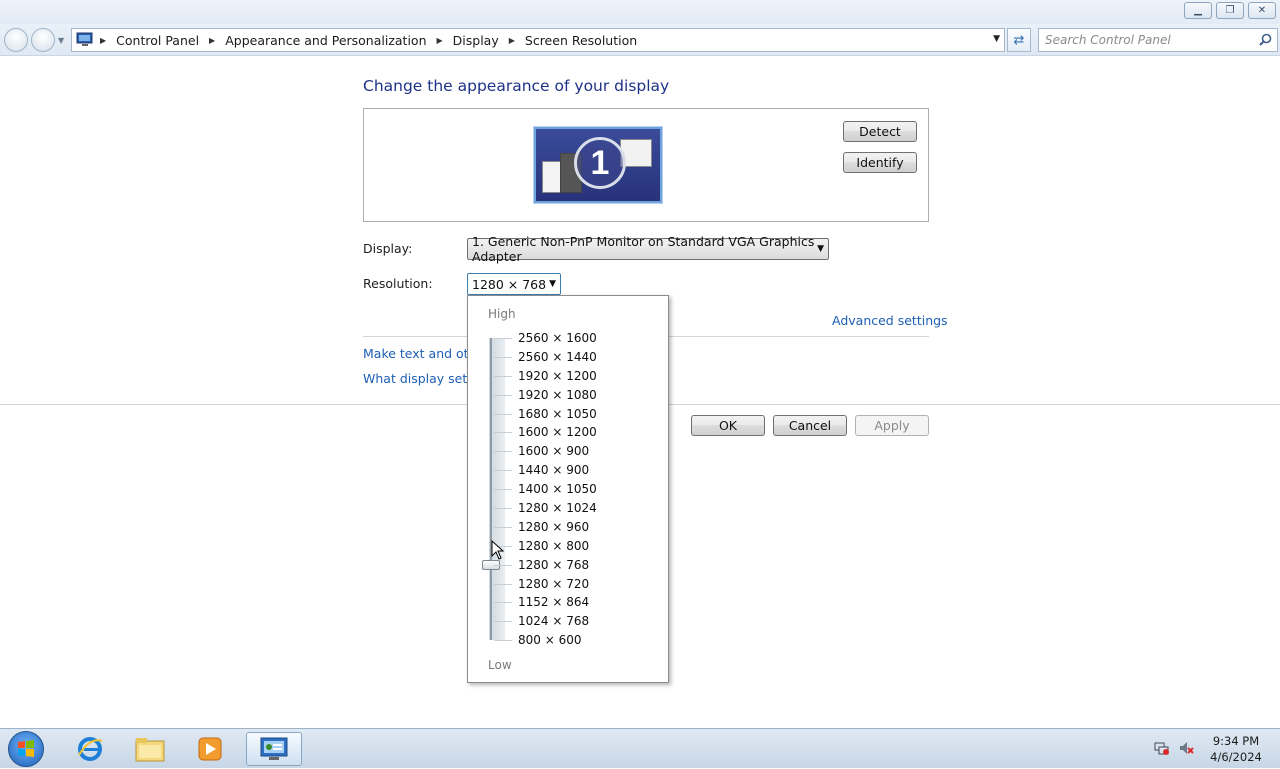 The height and width of the screenshot is (769, 1280). Describe the element at coordinates (325, 40) in the screenshot. I see `breadcrumb-appearance: Appearance and Personalization` at that location.